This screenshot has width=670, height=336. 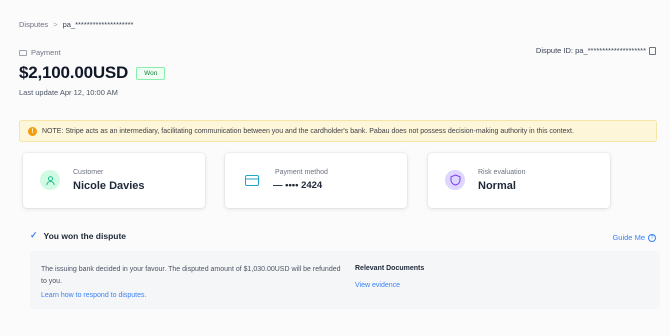 I want to click on help-icon: ?, so click(x=652, y=237).